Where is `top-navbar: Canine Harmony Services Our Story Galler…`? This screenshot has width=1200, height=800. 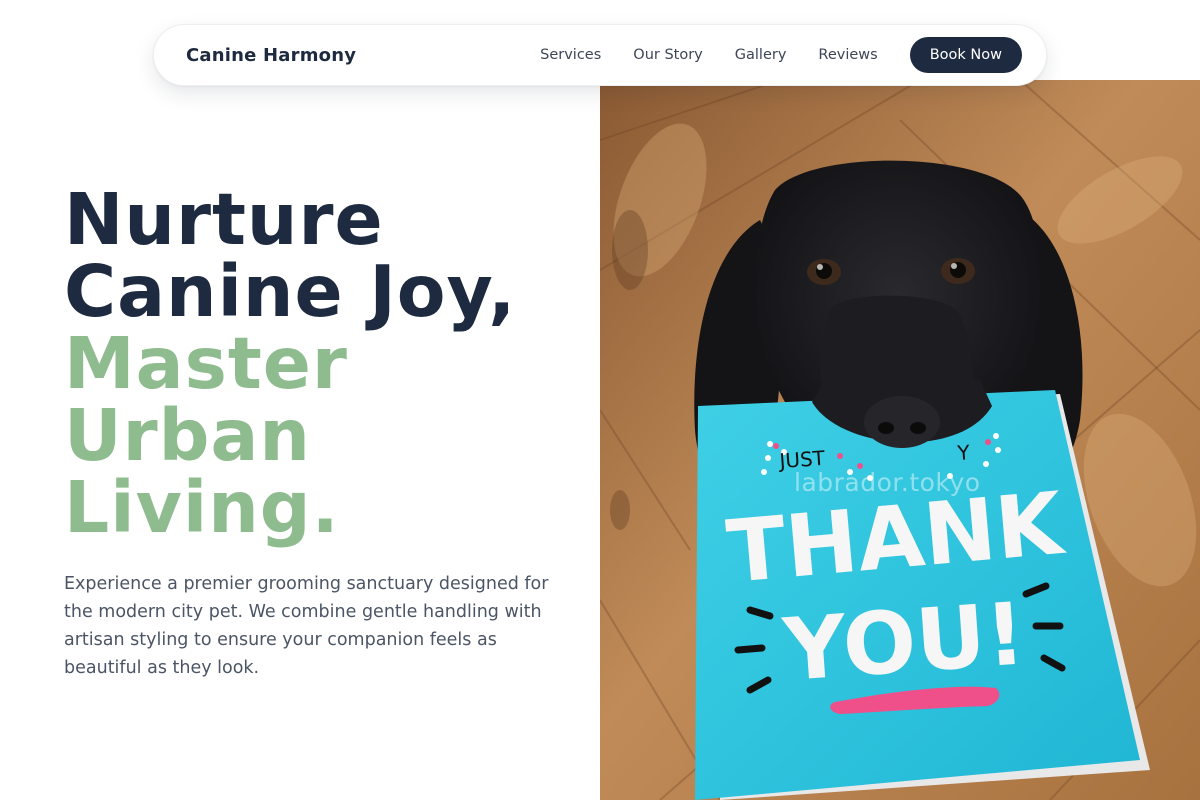
top-navbar: Canine Harmony Services Our Story Galler… is located at coordinates (600, 55).